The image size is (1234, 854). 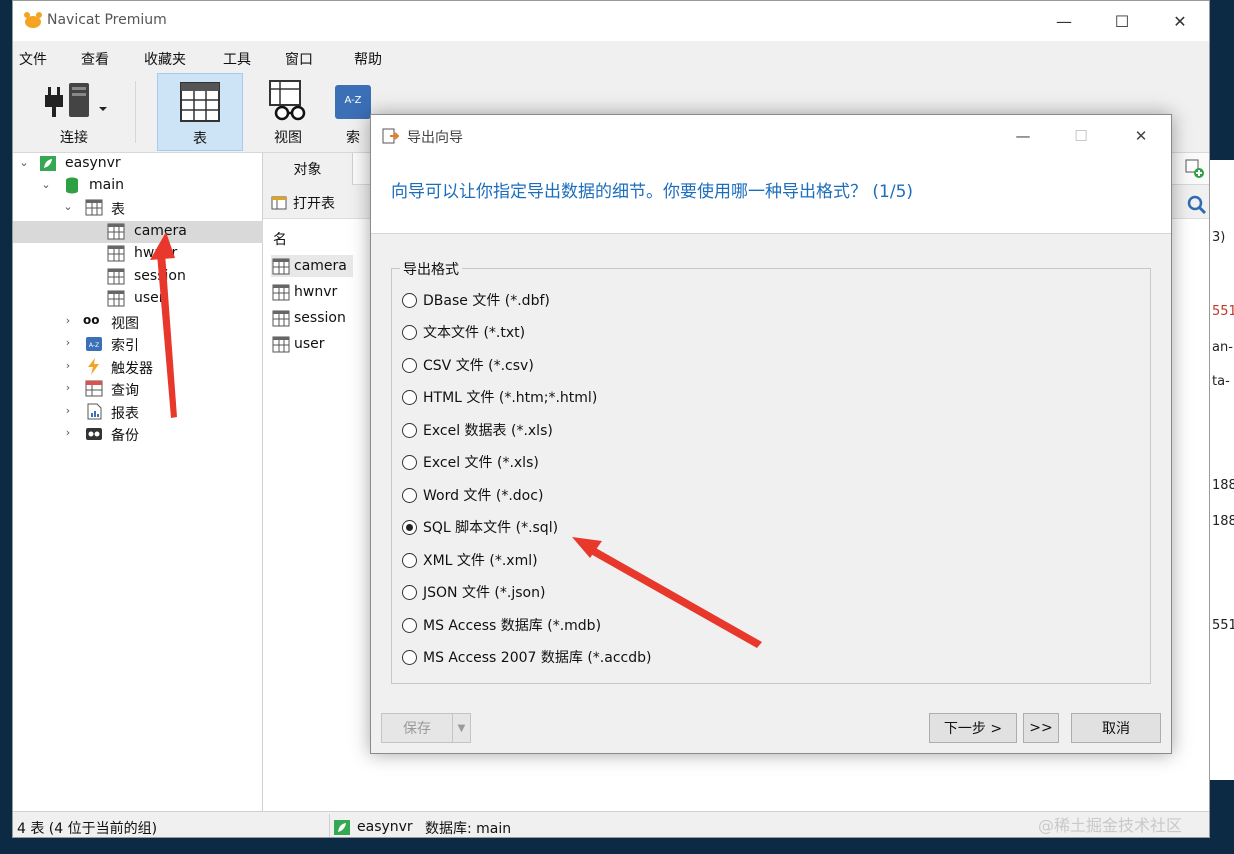 What do you see at coordinates (304, 292) in the screenshot?
I see `object-row-hwnvr: hwnvr` at bounding box center [304, 292].